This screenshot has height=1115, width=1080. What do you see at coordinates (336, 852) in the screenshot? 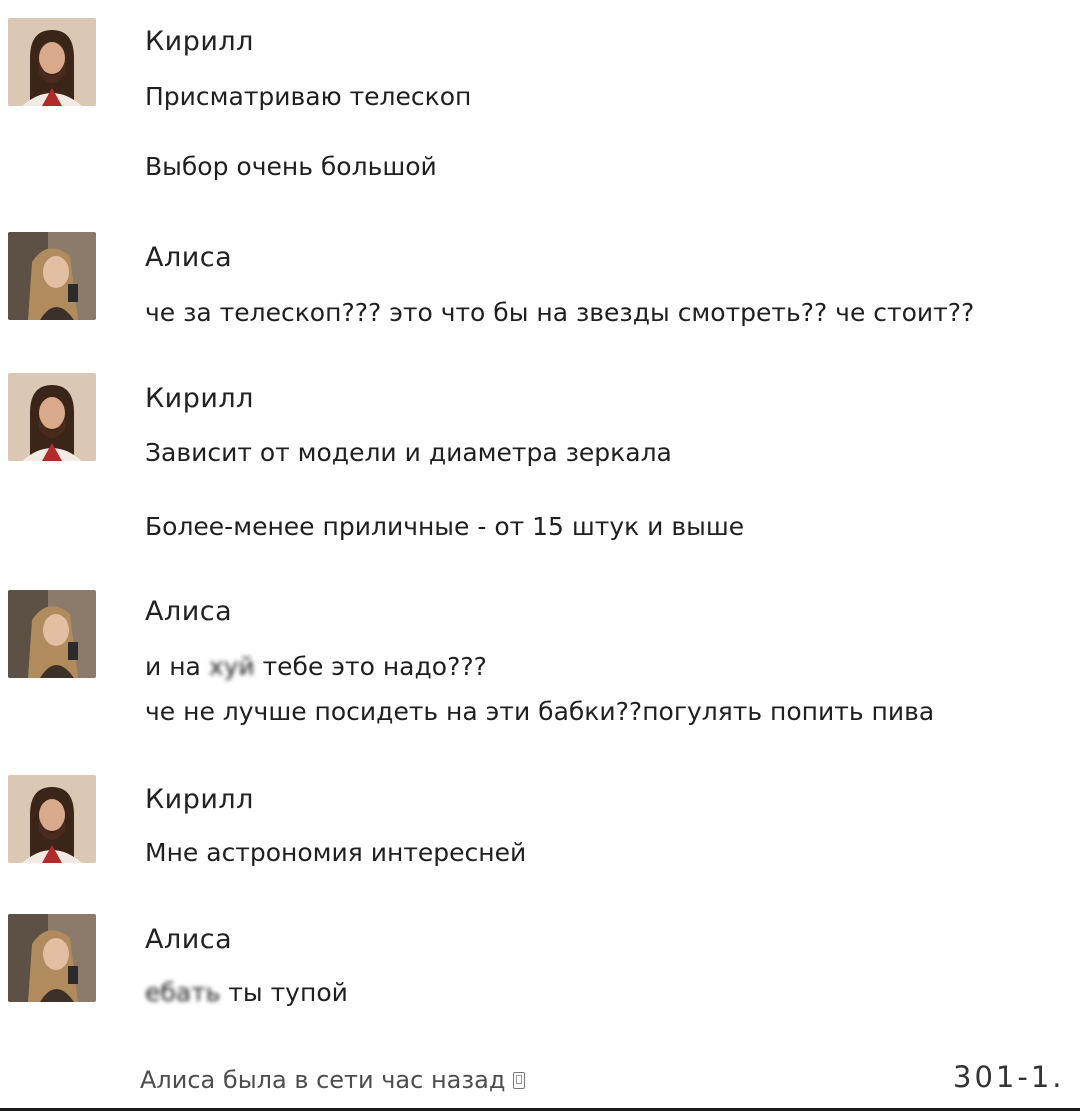
I see `message-text: Мне астрономия интересней` at bounding box center [336, 852].